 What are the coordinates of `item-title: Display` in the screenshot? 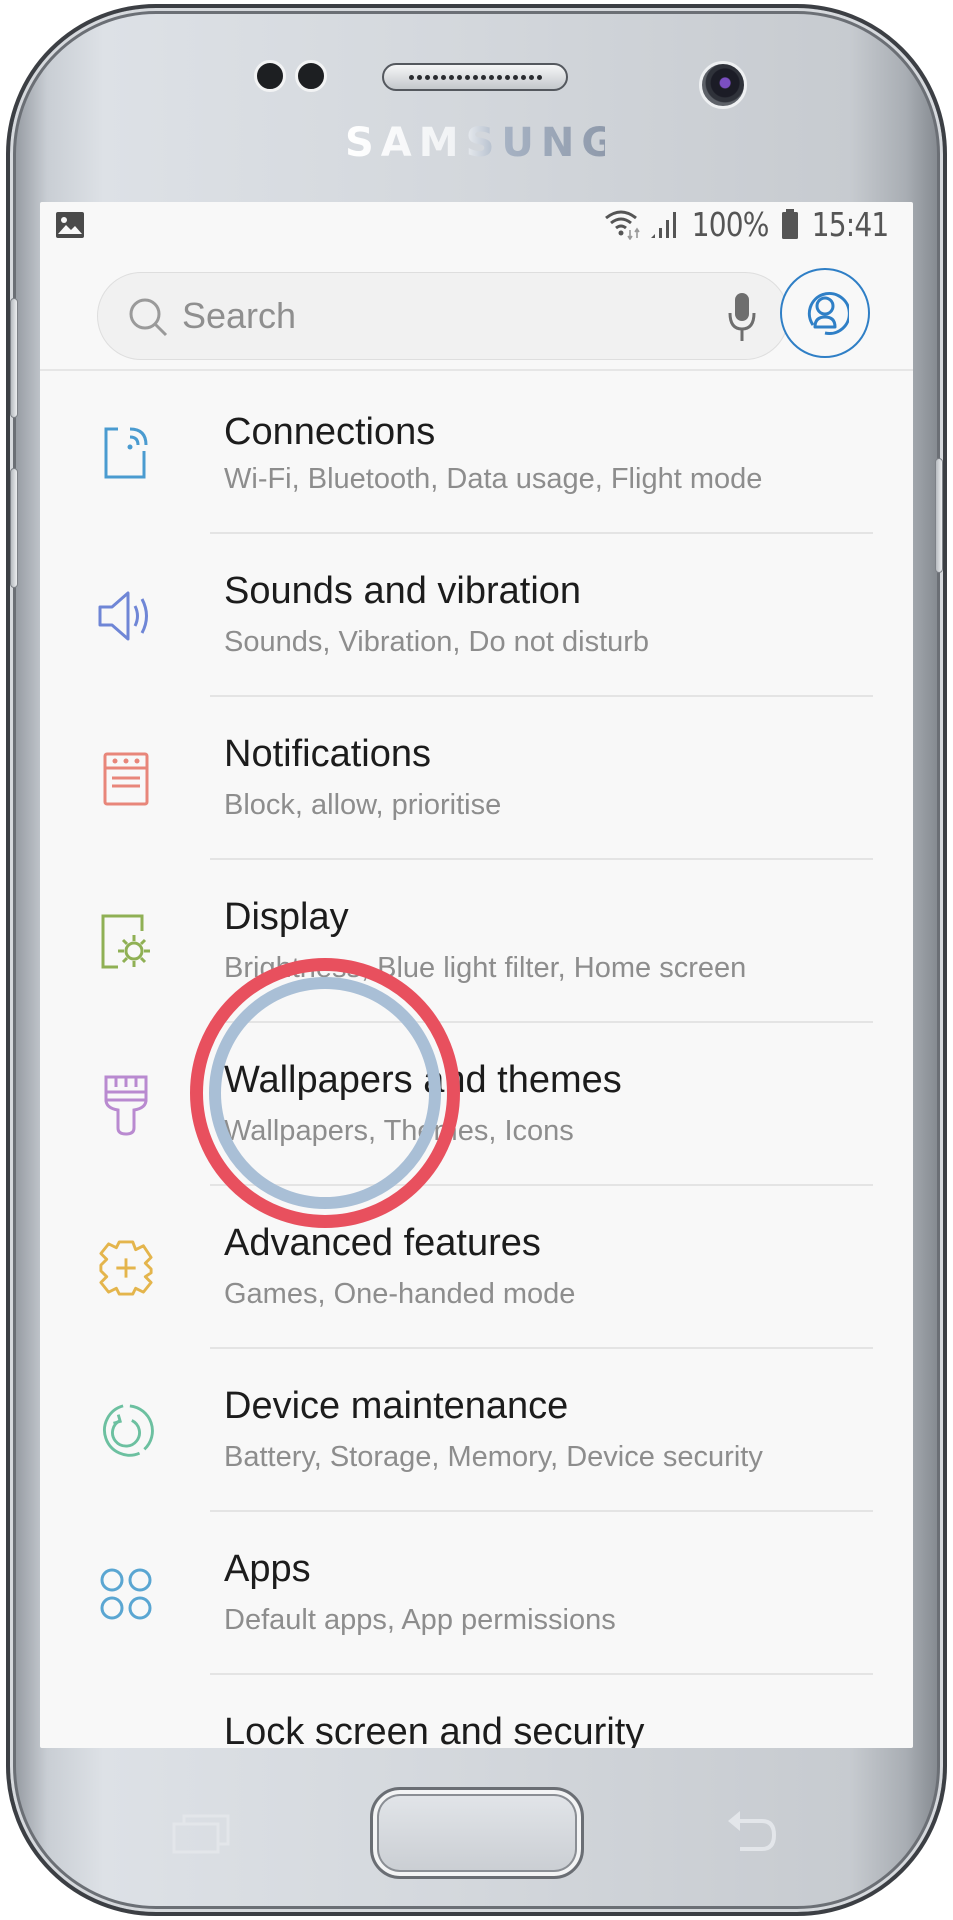 It's located at (286, 917).